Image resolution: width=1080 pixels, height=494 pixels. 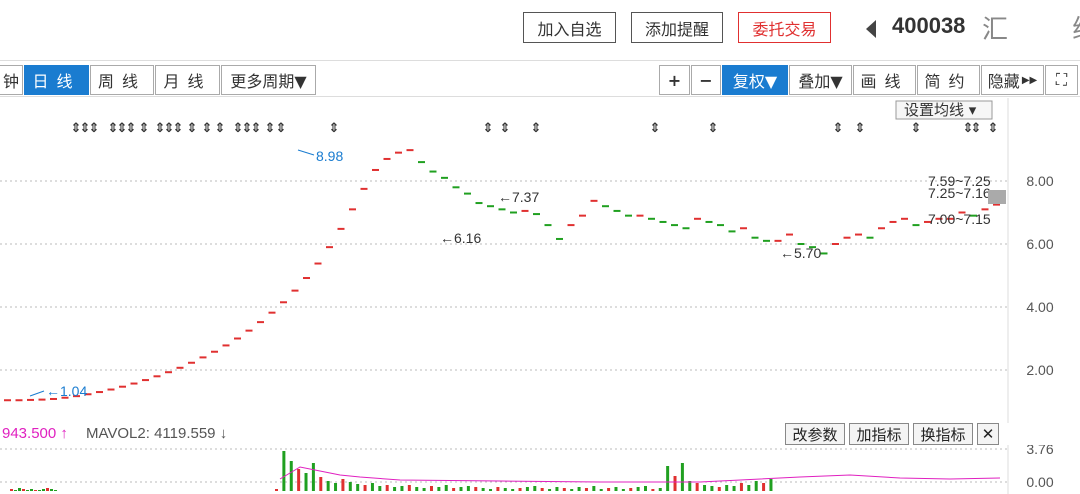 I want to click on tab-daily: 日线, so click(x=56, y=80).